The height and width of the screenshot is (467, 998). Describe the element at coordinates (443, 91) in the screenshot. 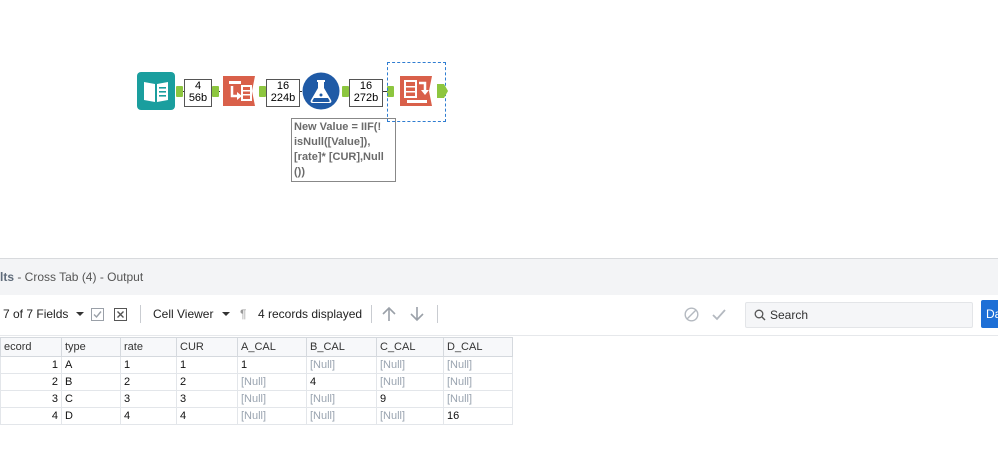

I see `output-anchor-arrow` at that location.